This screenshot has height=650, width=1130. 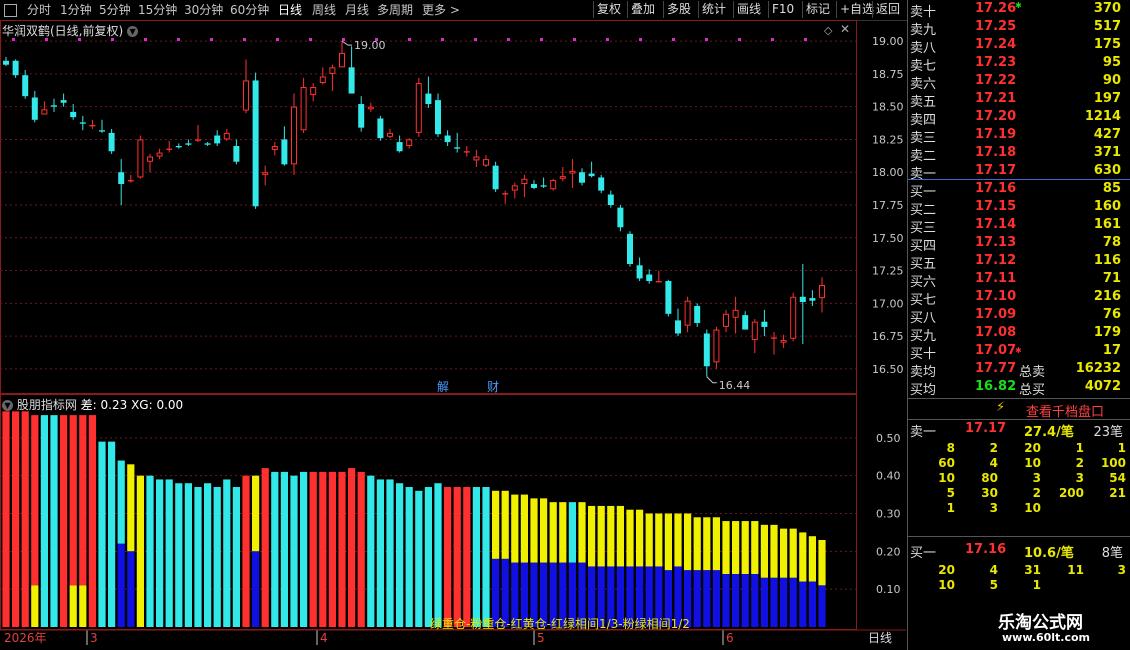 What do you see at coordinates (493, 387) in the screenshot?
I see `event-marker: 财` at bounding box center [493, 387].